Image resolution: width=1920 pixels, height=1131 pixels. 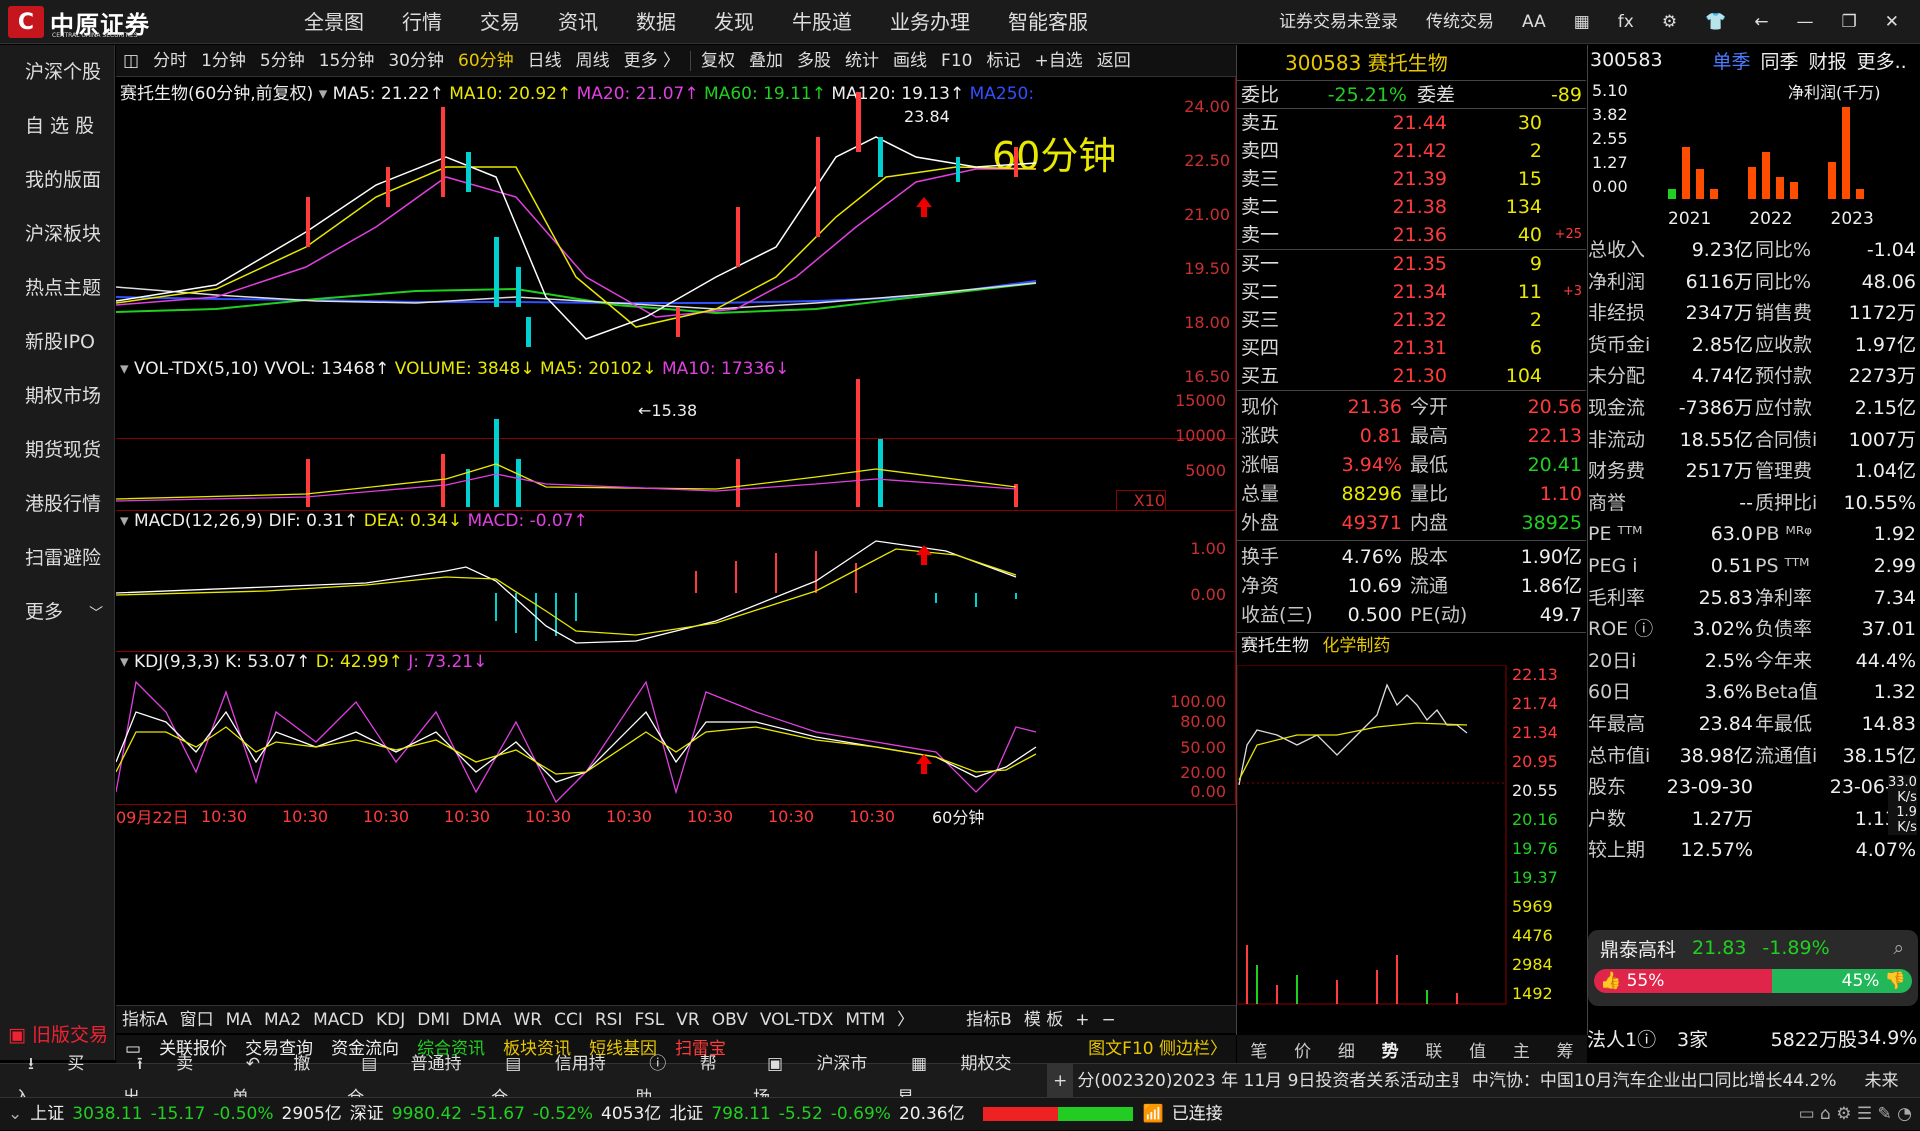 What do you see at coordinates (223, 61) in the screenshot?
I see `period-1min: 1分钟` at bounding box center [223, 61].